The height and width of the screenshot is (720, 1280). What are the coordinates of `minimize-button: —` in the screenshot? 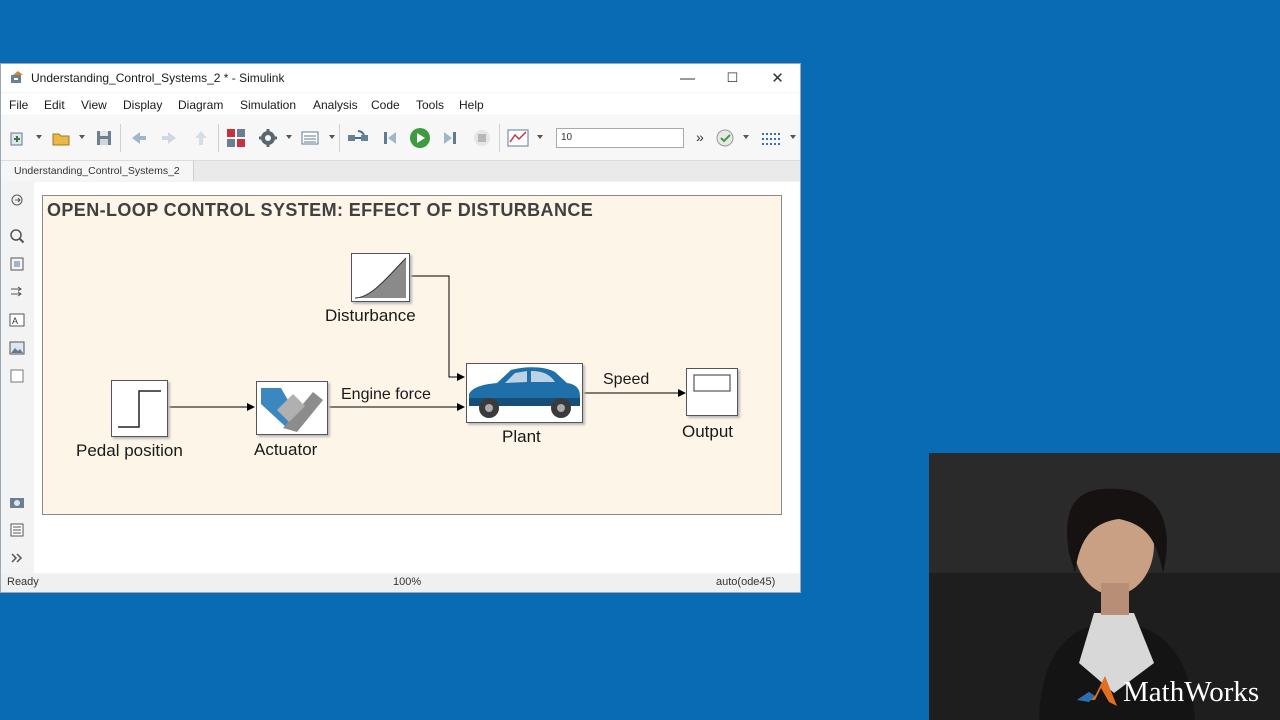 It's located at (687, 78).